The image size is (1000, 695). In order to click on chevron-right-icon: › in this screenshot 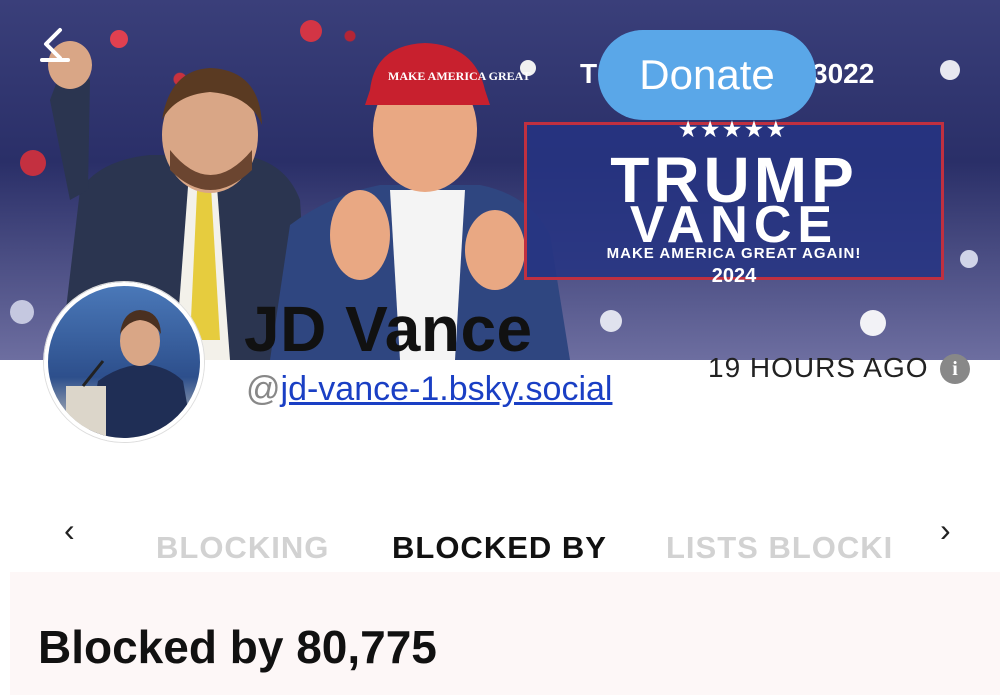, I will do `click(945, 530)`.